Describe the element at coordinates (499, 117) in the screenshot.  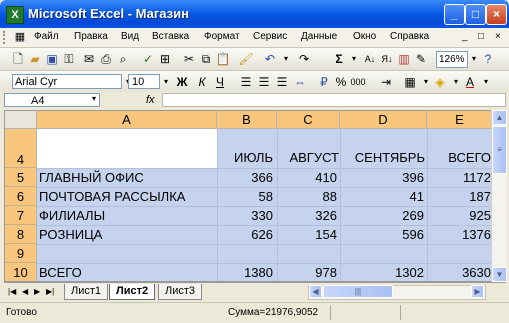
I see `scroll-up-icon: ▲` at that location.